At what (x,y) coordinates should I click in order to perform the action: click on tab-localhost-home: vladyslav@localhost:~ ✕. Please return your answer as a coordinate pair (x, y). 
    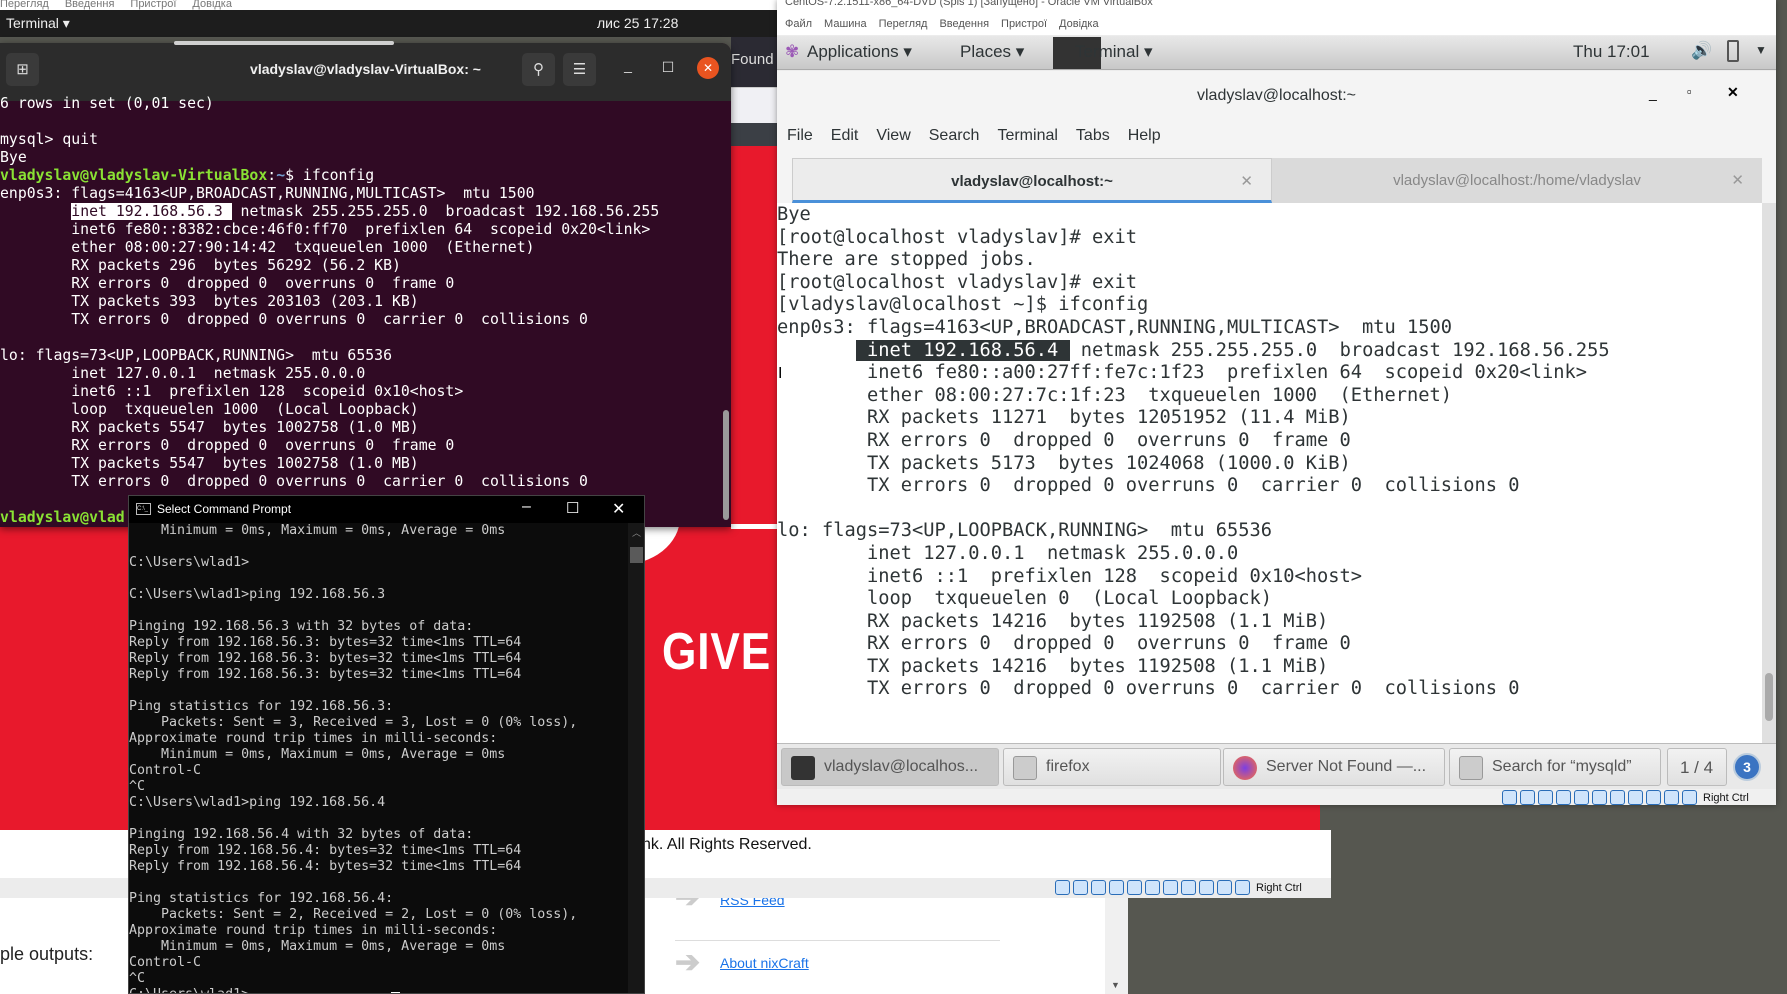
    Looking at the image, I should click on (1032, 180).